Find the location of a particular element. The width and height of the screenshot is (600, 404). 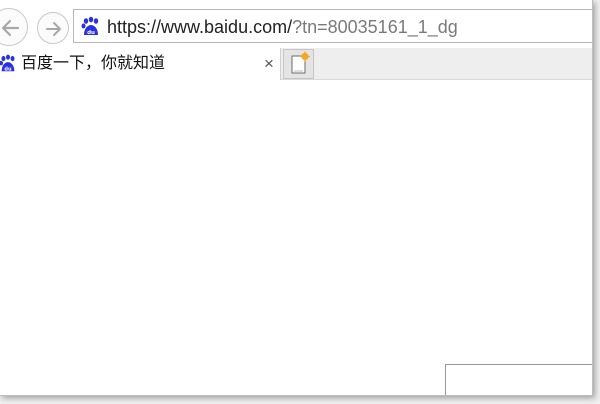

url-text: https://www.baidu.com/?tn=80035161_1_dg is located at coordinates (282, 27).